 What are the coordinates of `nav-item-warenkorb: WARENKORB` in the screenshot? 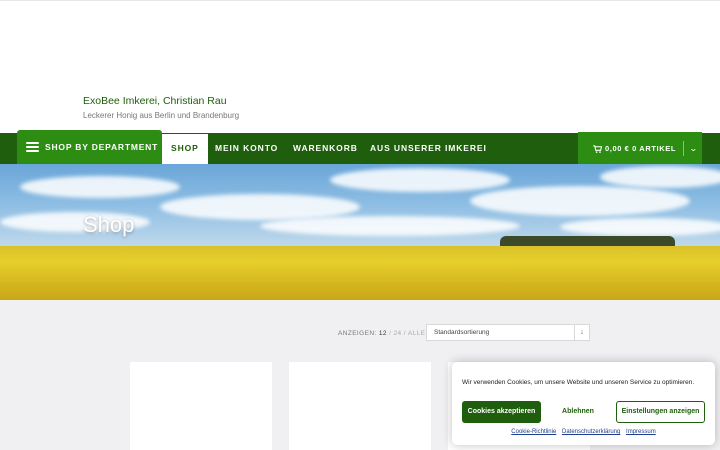 It's located at (325, 148).